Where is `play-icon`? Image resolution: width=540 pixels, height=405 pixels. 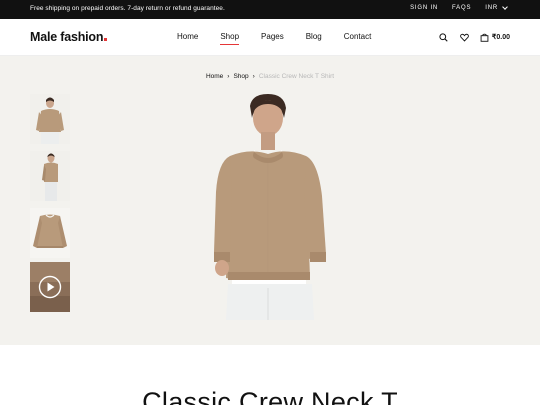 play-icon is located at coordinates (50, 287).